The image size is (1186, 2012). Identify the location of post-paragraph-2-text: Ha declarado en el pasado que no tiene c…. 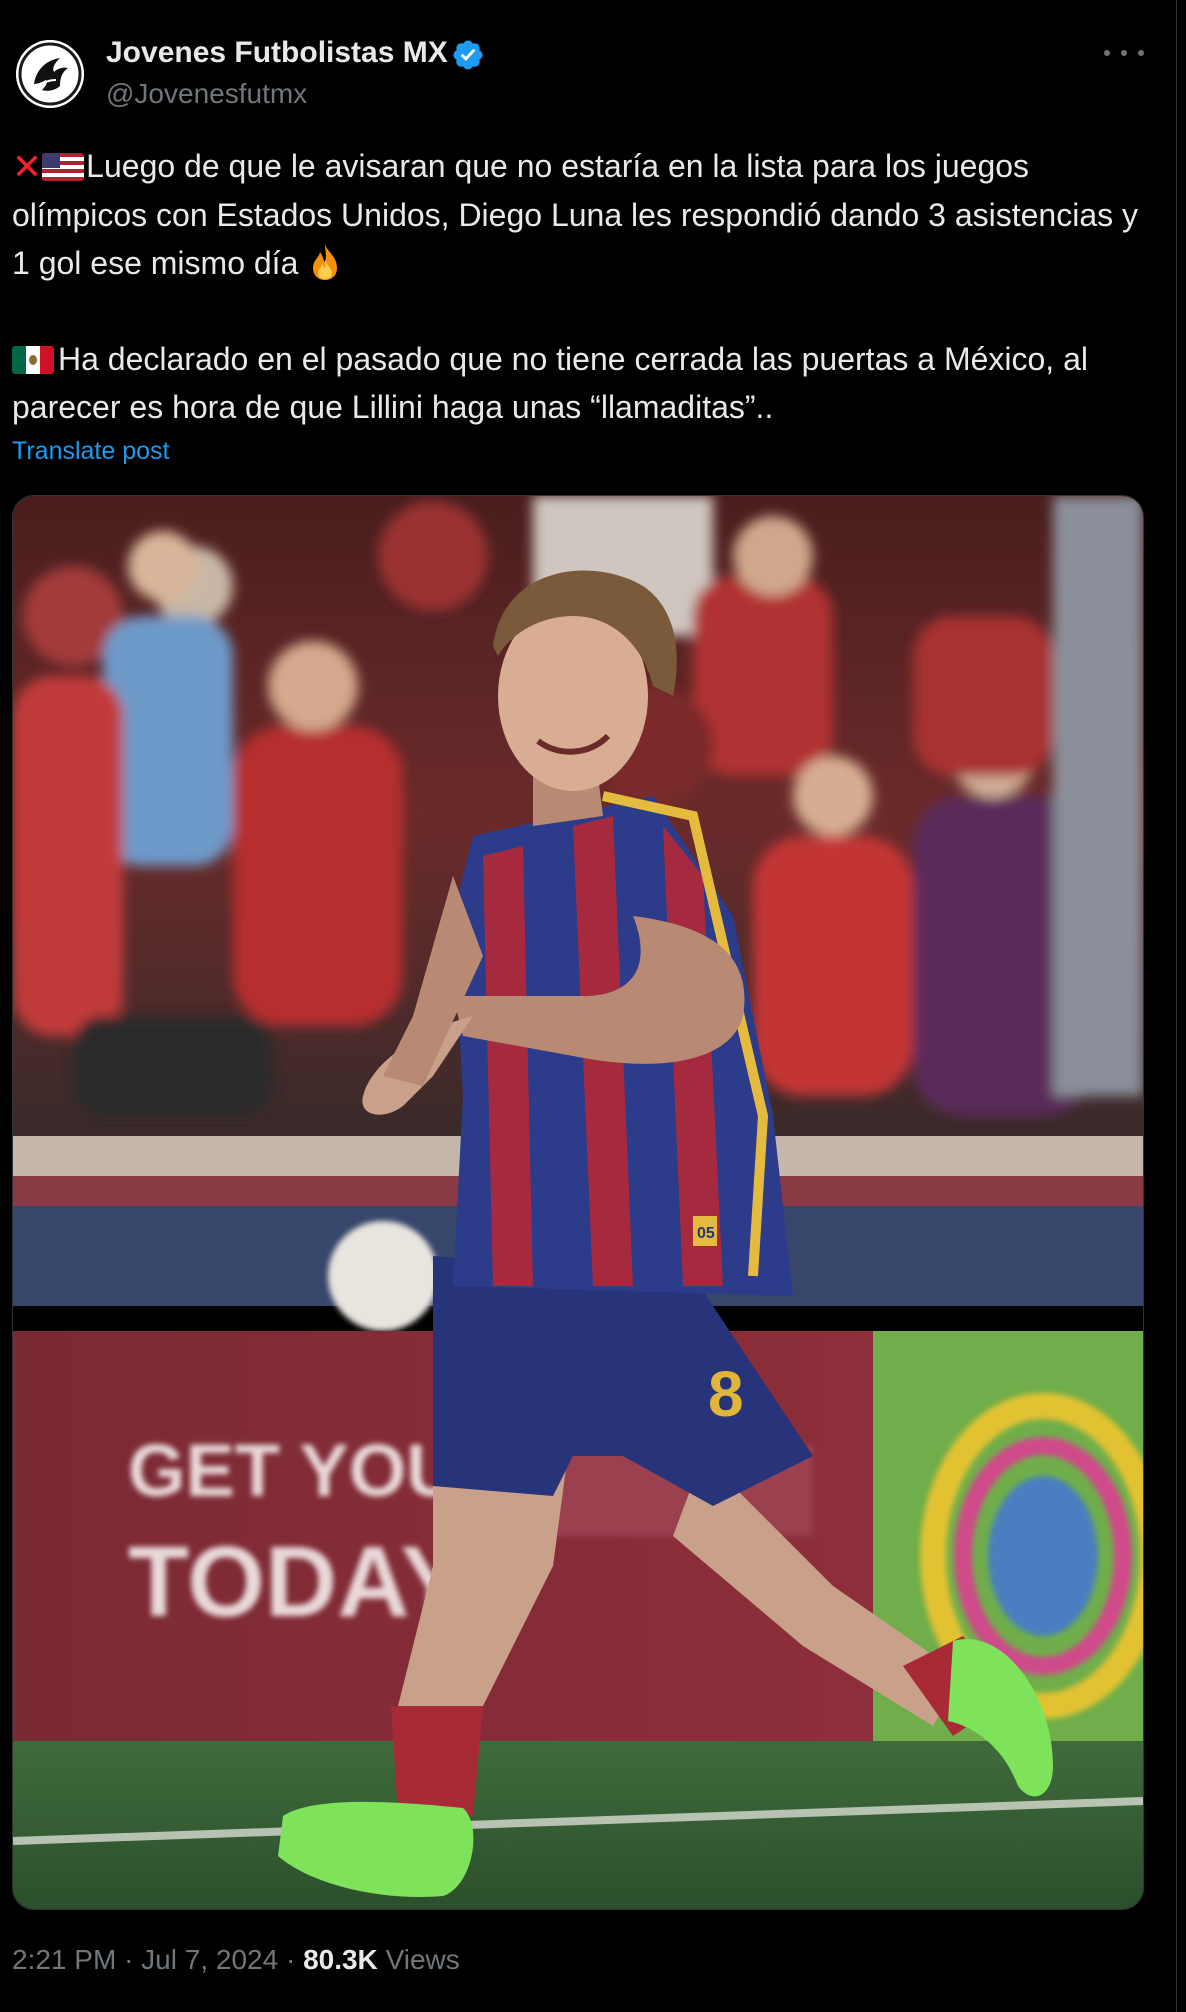
(550, 383).